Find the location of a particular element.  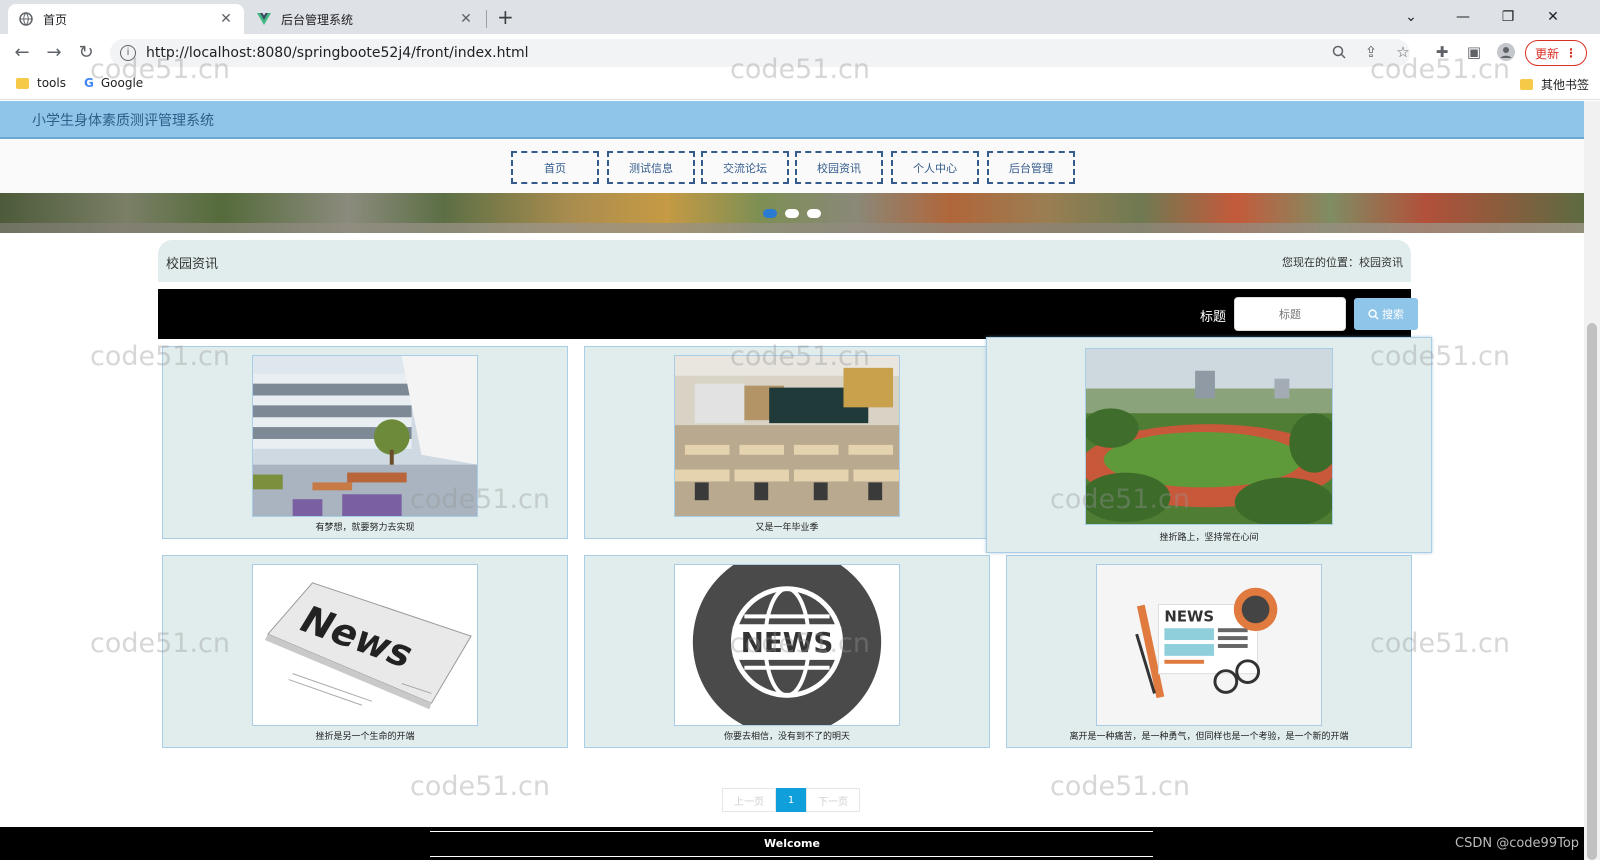

news-card: NEWS 你要去相信，没有到不了的明天 is located at coordinates (787, 651).